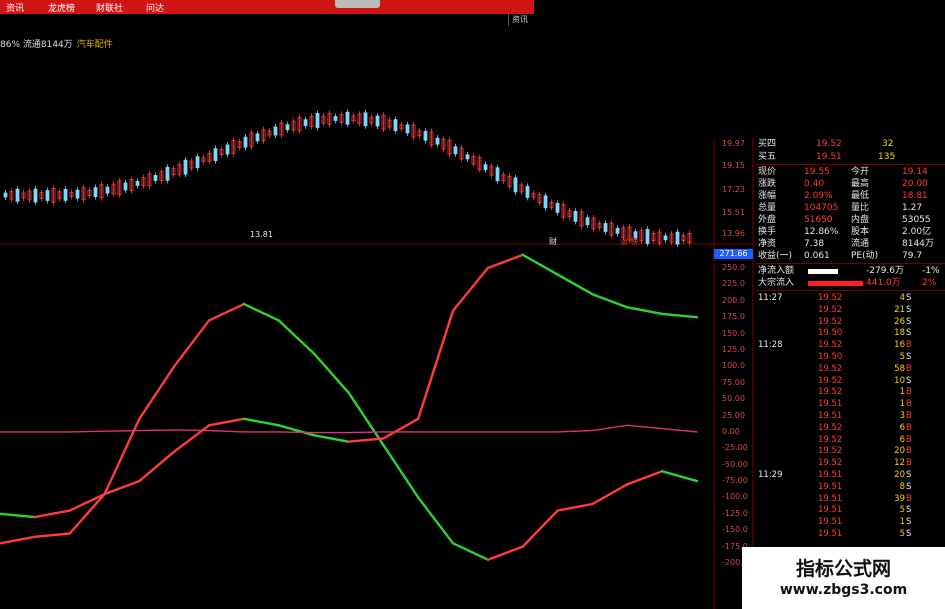  I want to click on indicator-tick: -125.0, so click(735, 513).